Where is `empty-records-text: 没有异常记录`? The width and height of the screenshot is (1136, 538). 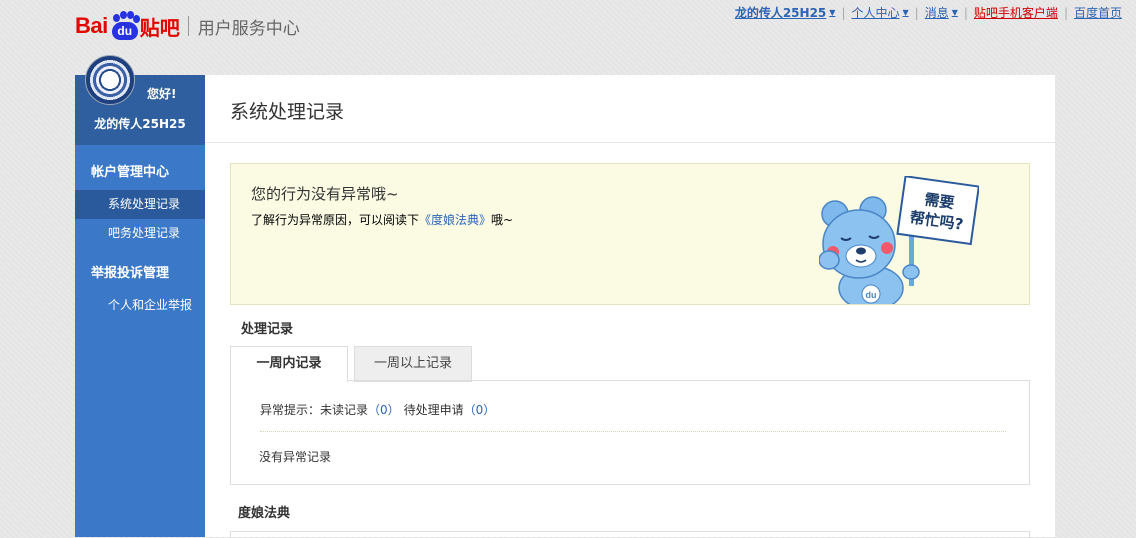 empty-records-text: 没有异常记录 is located at coordinates (295, 457).